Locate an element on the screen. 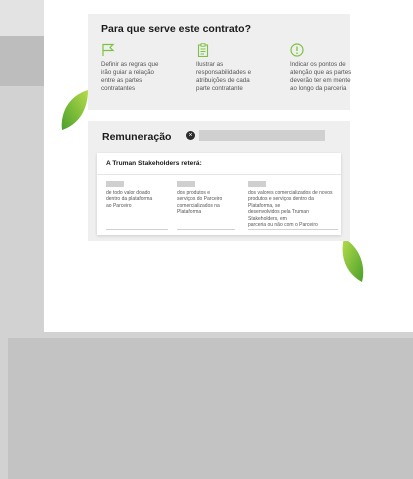  retention-title: A Truman Stakeholders reterá: is located at coordinates (154, 163).